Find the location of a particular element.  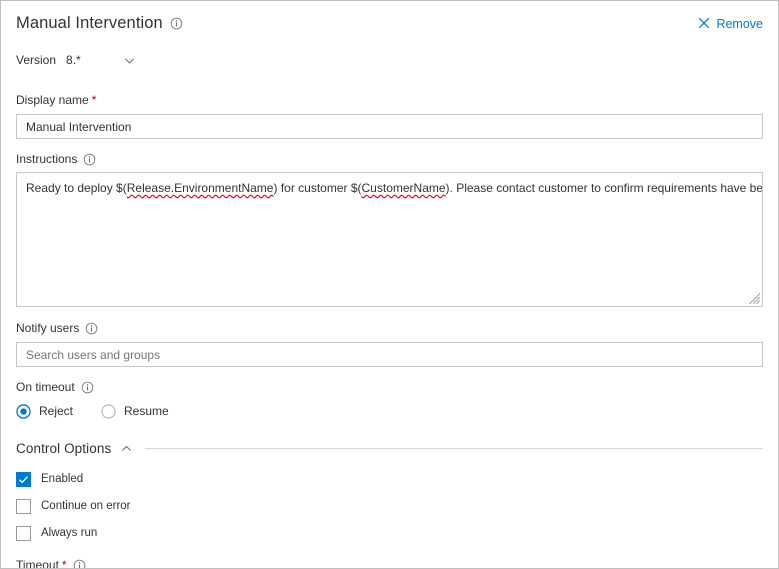

on-timeout-radio-group: Reject Resume is located at coordinates (389, 411).